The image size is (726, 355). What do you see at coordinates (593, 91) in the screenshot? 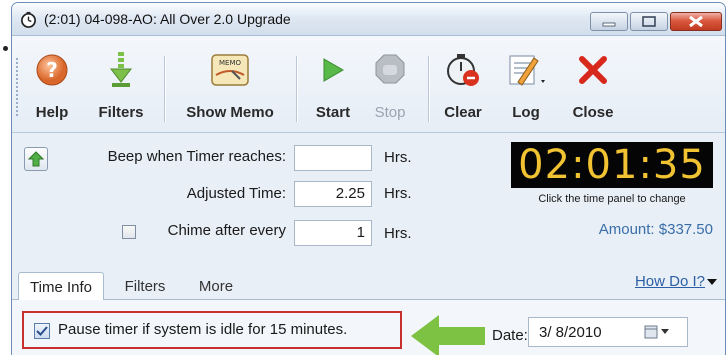
I see `close-button: Close` at bounding box center [593, 91].